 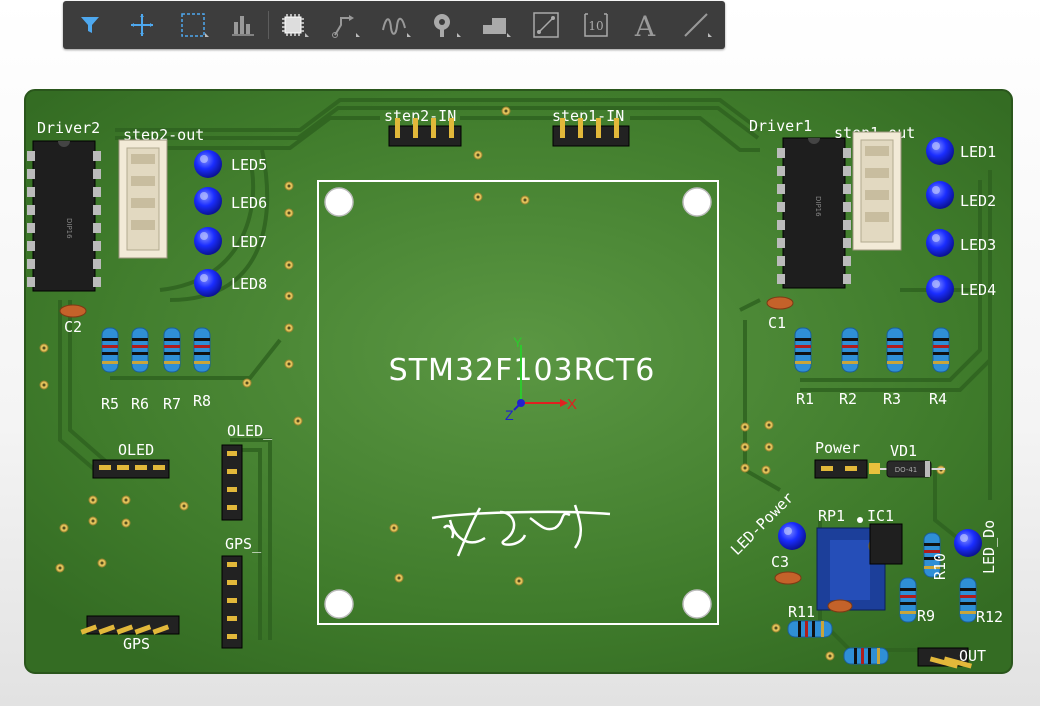 I want to click on oled2-label: OLED_, so click(x=250, y=431).